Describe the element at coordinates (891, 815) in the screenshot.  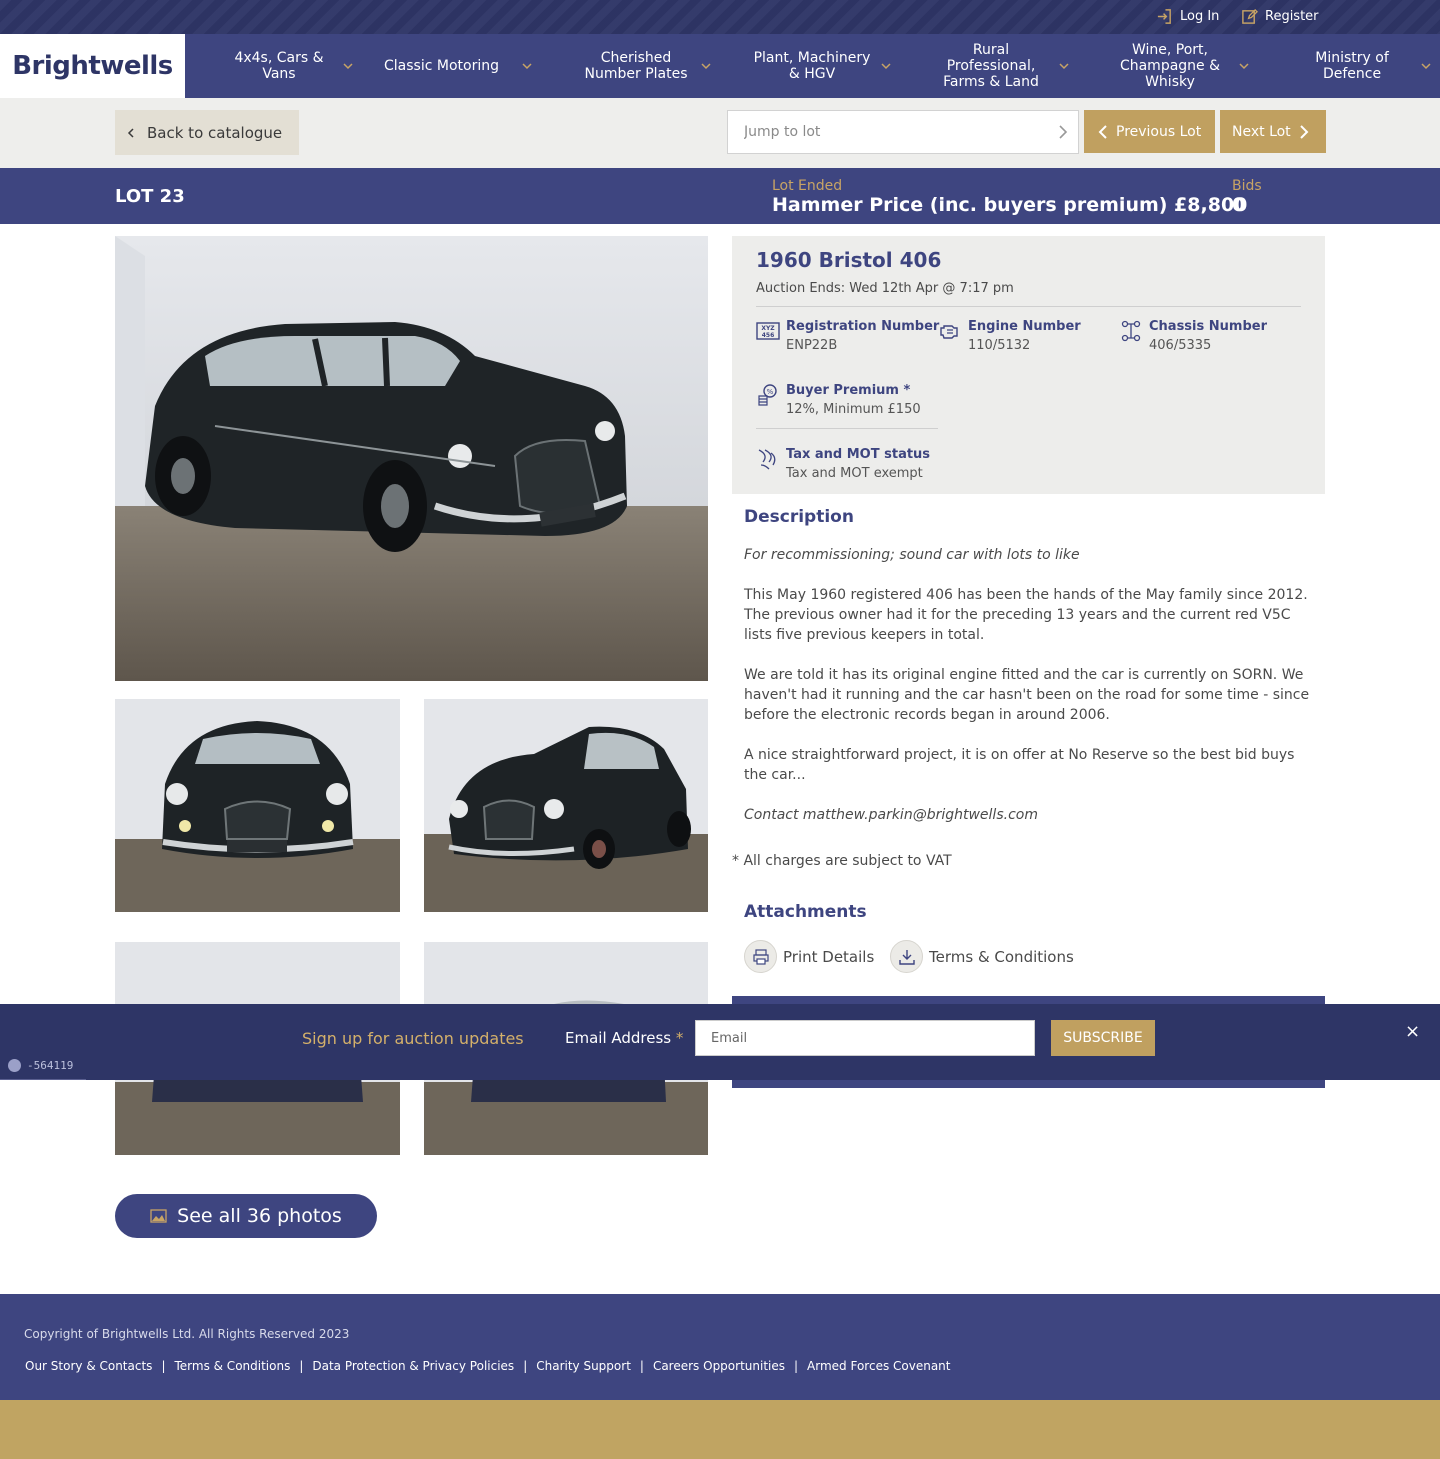
I see `description-contact: Contact matthew.parkin@brightwells.com` at that location.